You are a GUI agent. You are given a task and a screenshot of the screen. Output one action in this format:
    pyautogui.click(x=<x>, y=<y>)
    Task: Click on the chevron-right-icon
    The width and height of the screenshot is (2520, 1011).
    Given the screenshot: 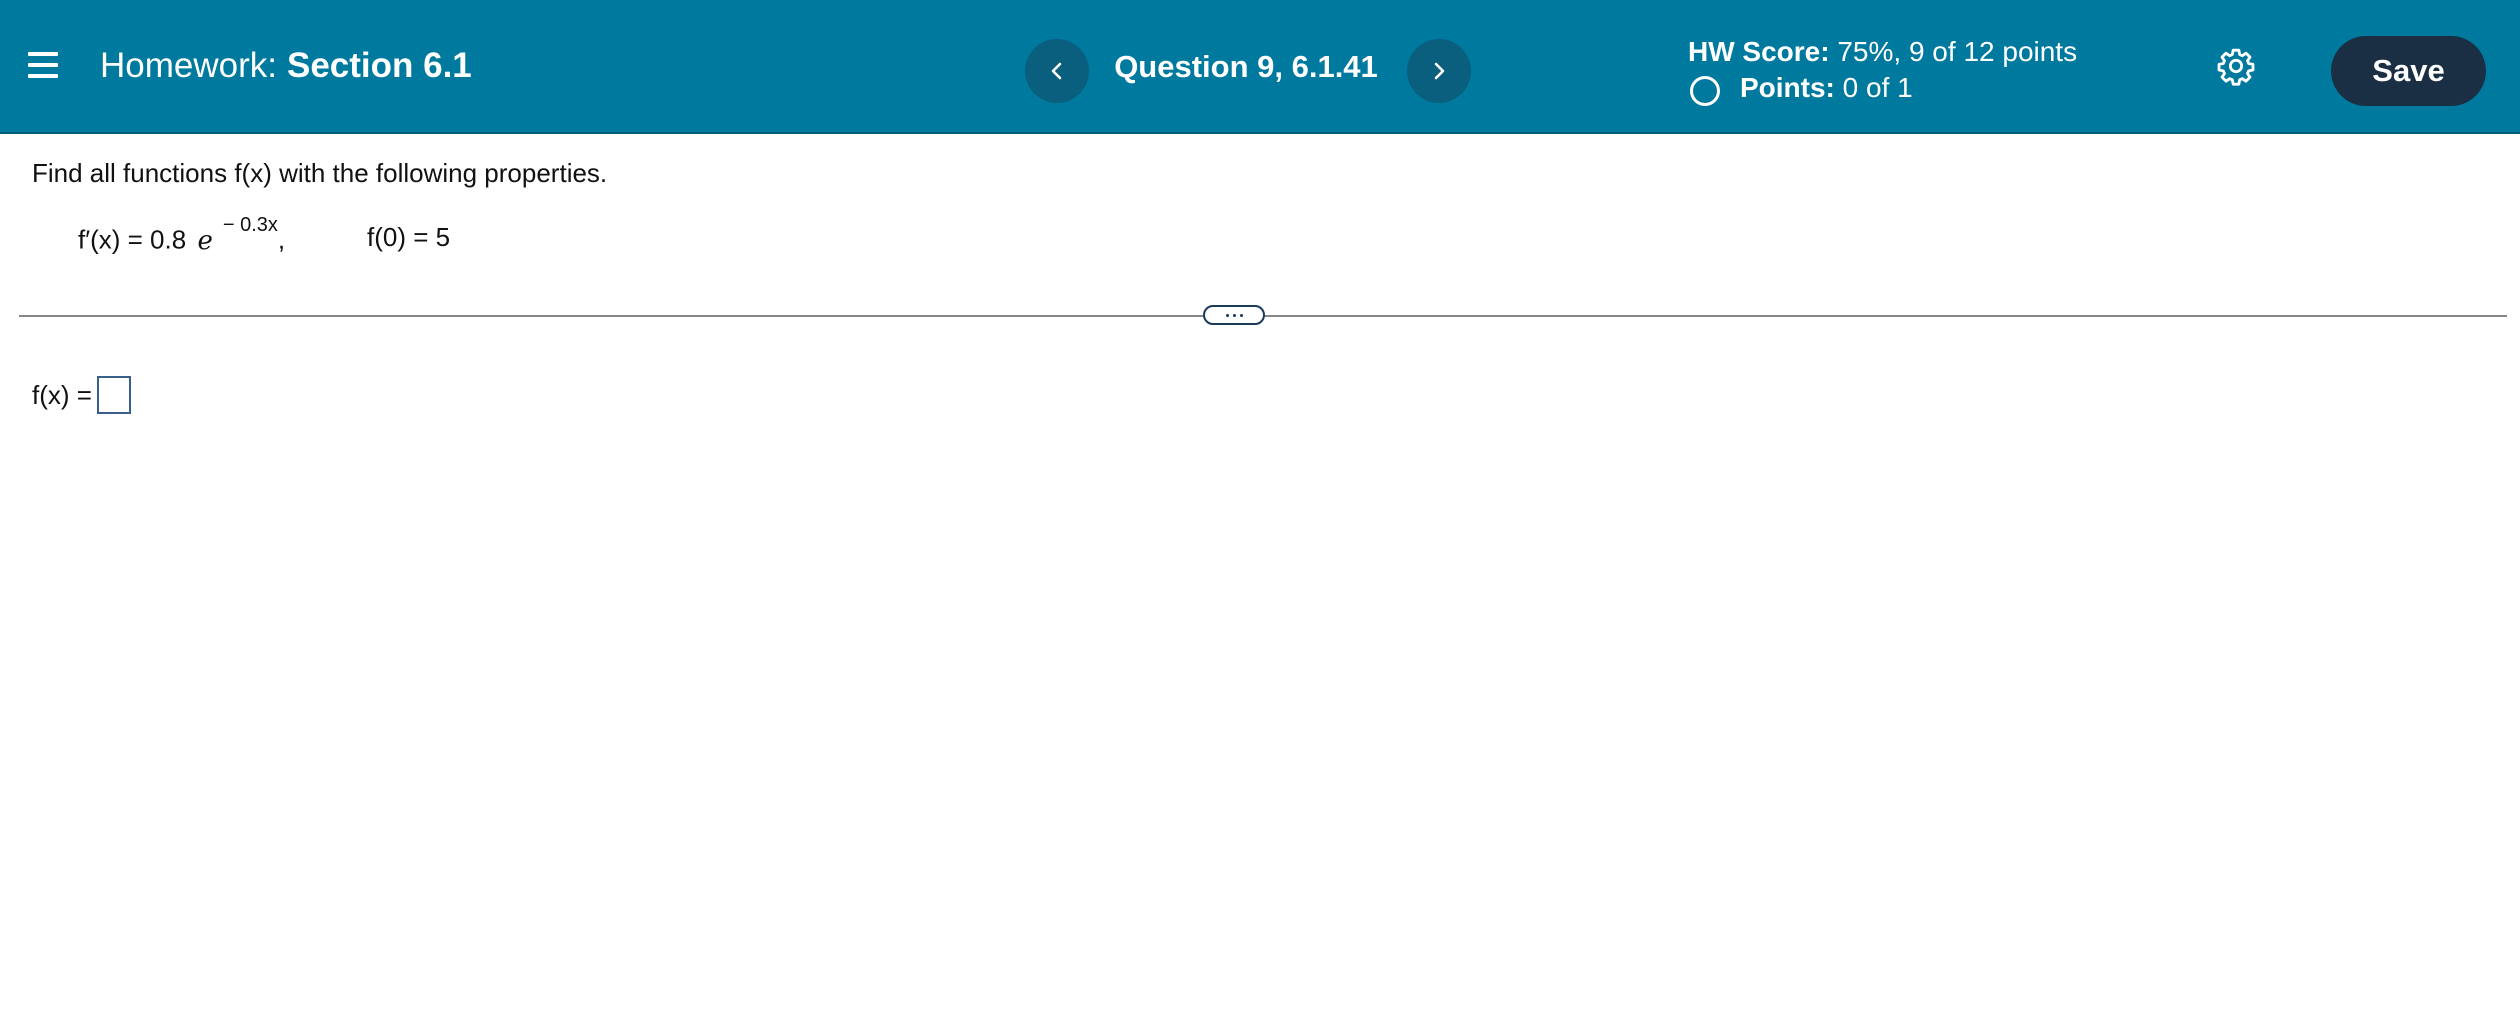 What is the action you would take?
    pyautogui.click(x=1439, y=71)
    